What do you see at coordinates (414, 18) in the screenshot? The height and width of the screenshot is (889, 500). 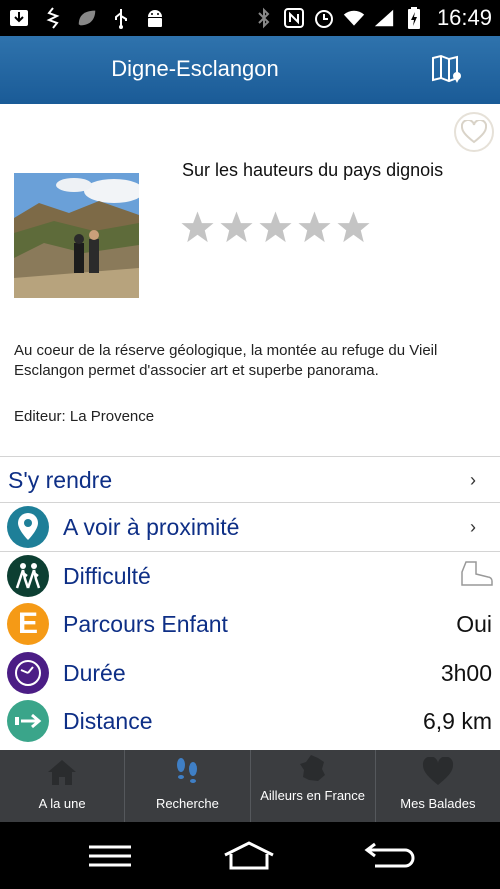 I see `battery-icon` at bounding box center [414, 18].